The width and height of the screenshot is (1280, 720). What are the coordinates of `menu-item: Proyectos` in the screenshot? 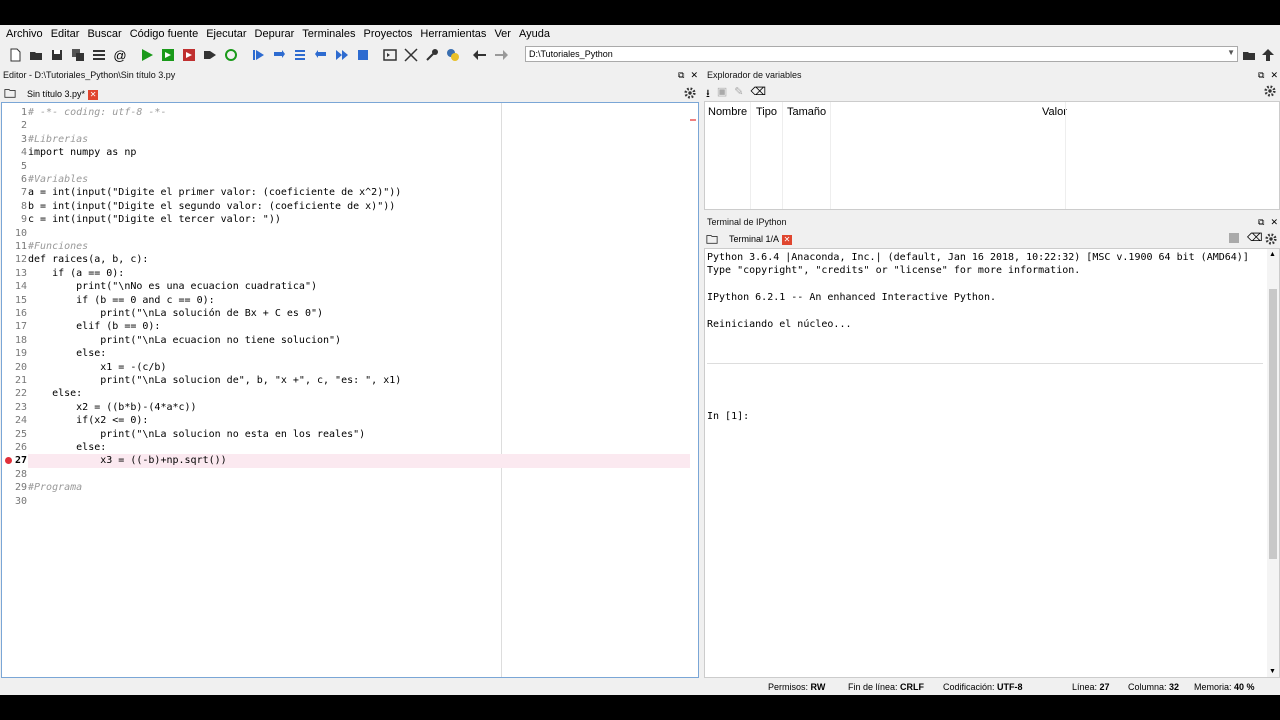 It's located at (387, 34).